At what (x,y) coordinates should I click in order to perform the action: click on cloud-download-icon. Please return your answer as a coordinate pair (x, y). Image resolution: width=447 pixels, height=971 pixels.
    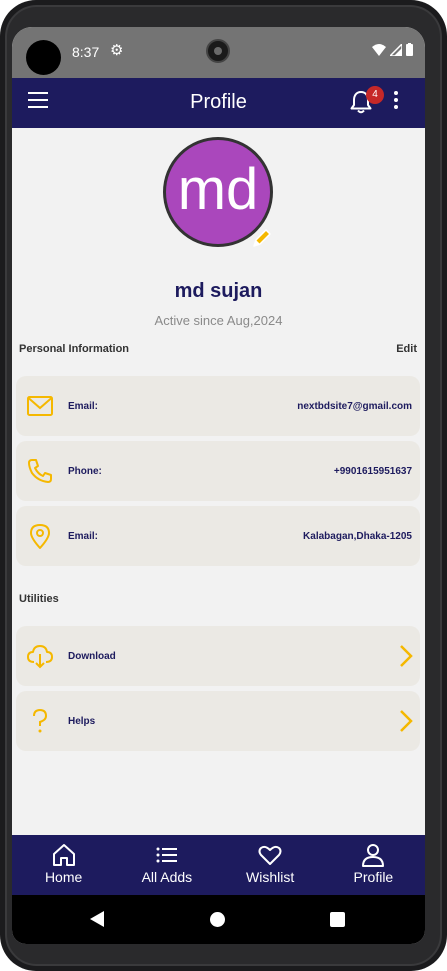
    Looking at the image, I should click on (40, 657).